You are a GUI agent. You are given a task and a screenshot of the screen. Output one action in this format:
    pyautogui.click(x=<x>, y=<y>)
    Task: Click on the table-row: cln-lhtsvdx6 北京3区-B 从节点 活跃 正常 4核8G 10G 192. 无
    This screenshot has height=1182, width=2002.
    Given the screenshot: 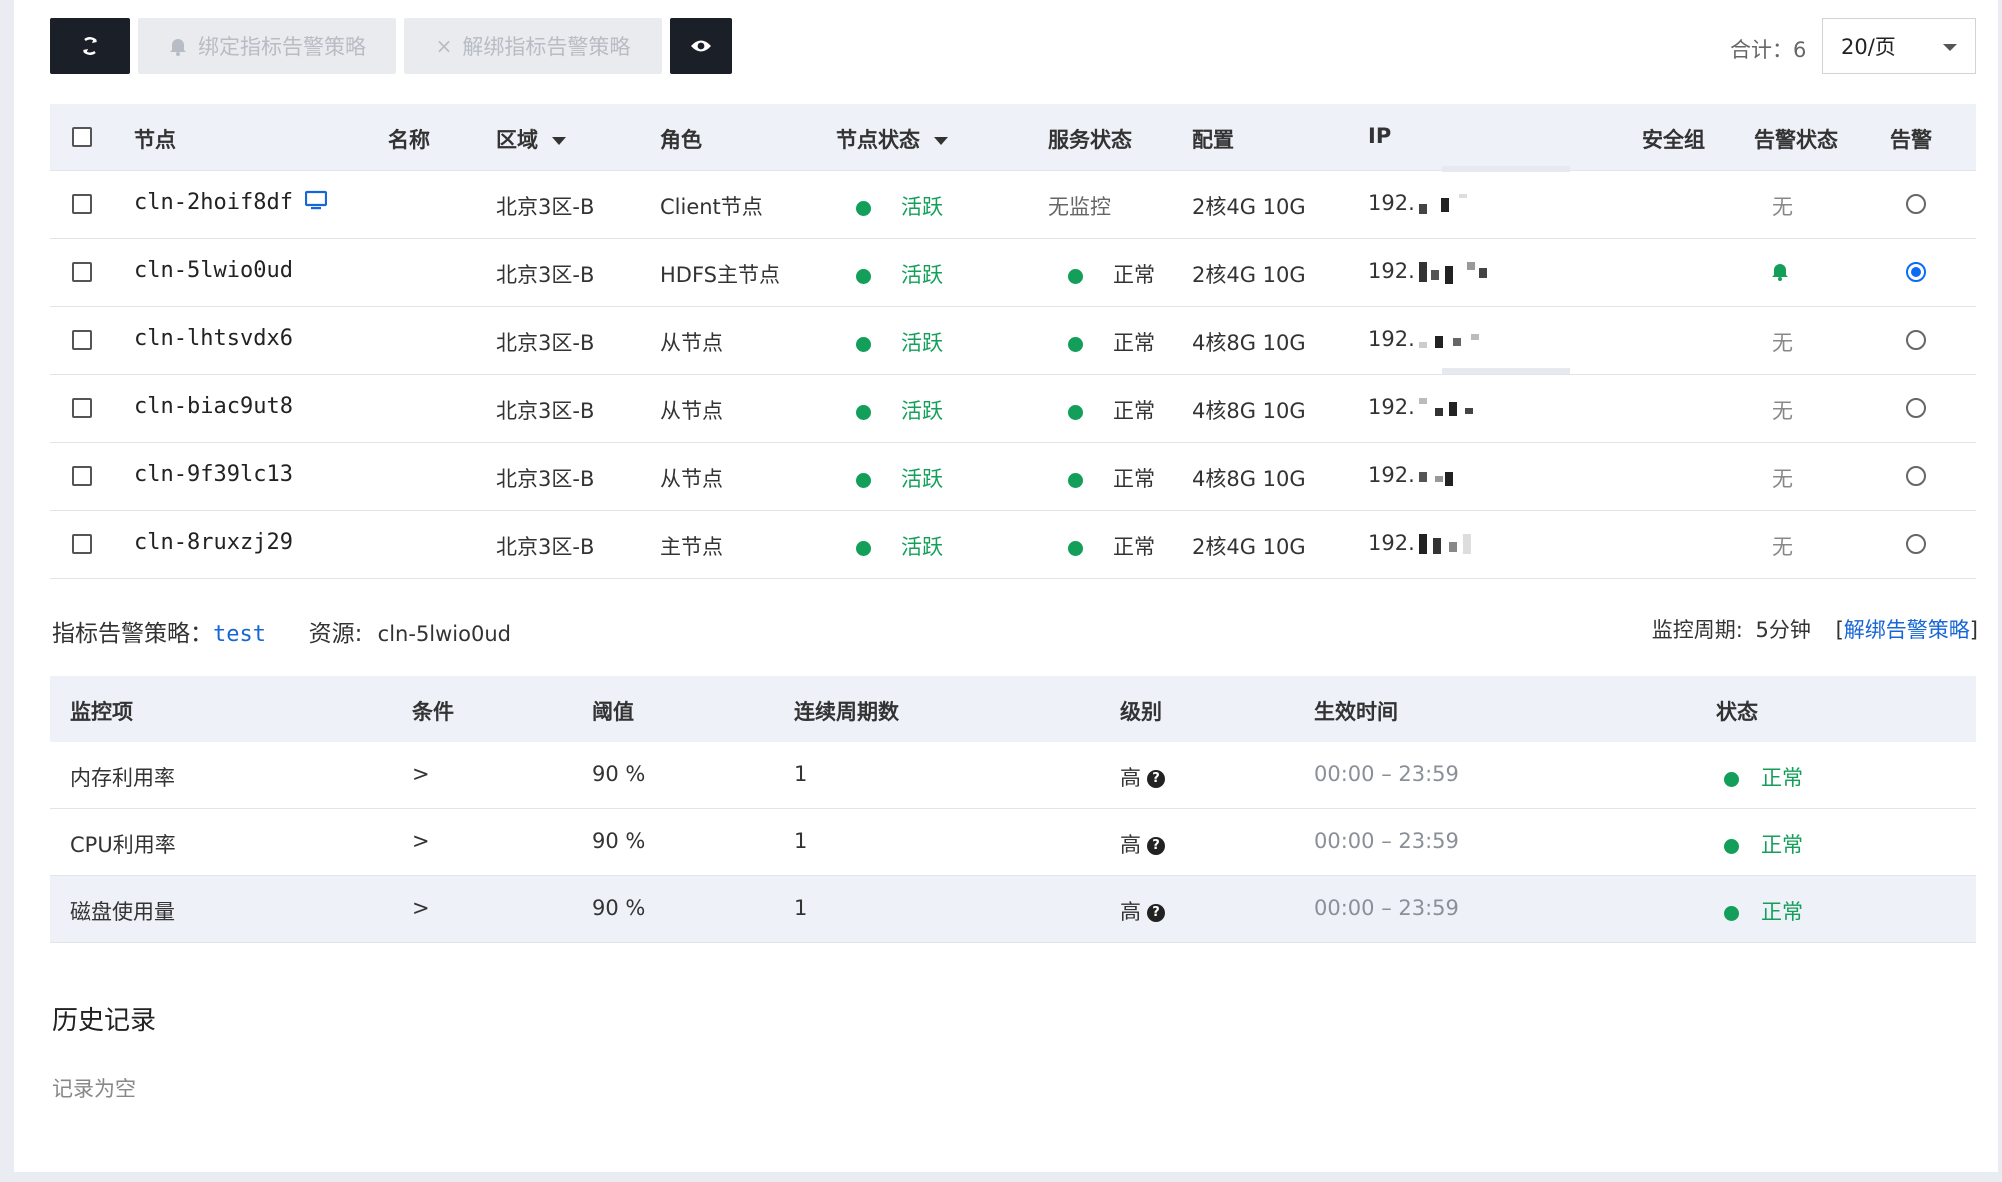 What is the action you would take?
    pyautogui.click(x=1013, y=341)
    